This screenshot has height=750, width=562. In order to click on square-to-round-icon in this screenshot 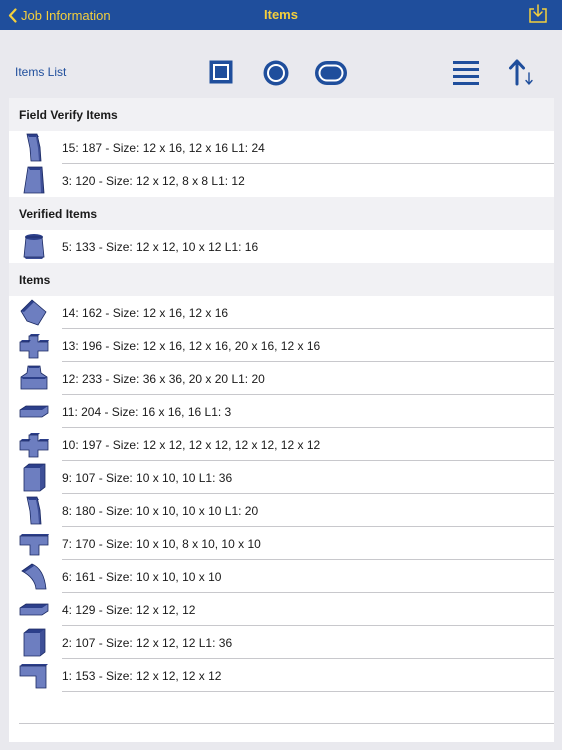, I will do `click(34, 246)`.